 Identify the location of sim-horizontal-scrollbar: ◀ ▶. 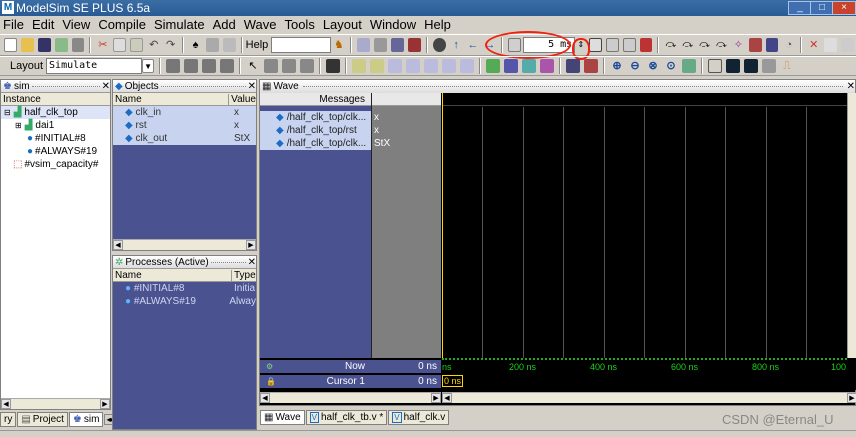
(55, 403).